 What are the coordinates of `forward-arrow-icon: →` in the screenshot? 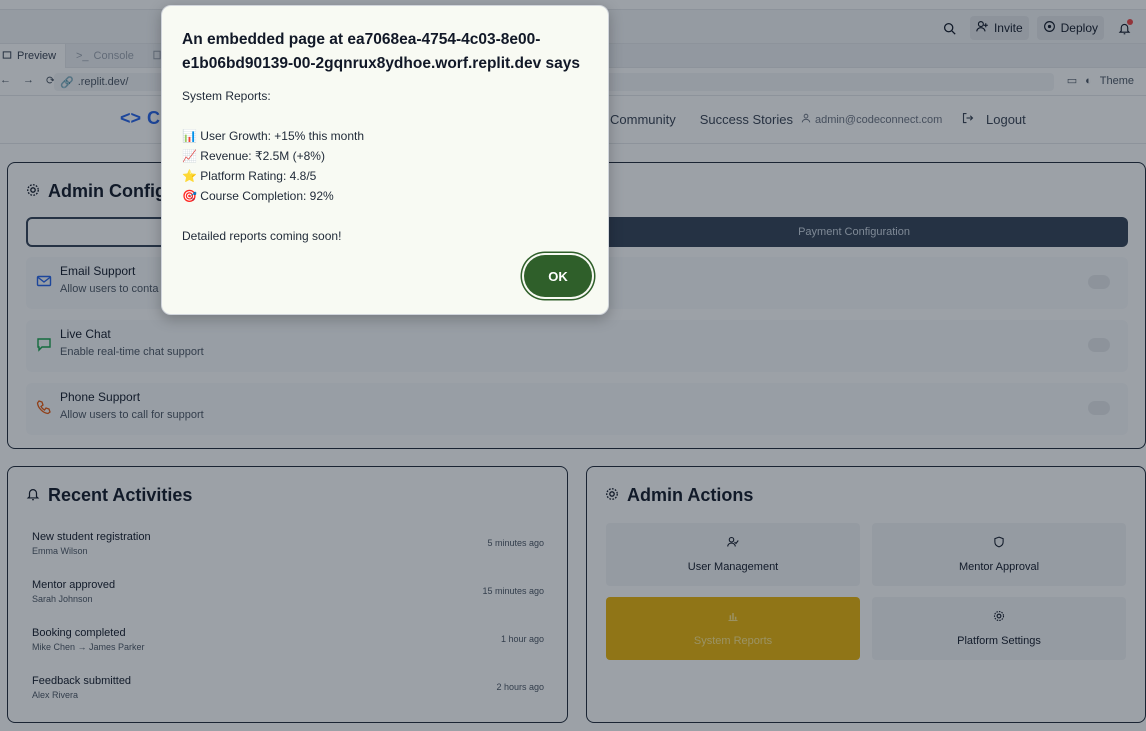 It's located at (28, 80).